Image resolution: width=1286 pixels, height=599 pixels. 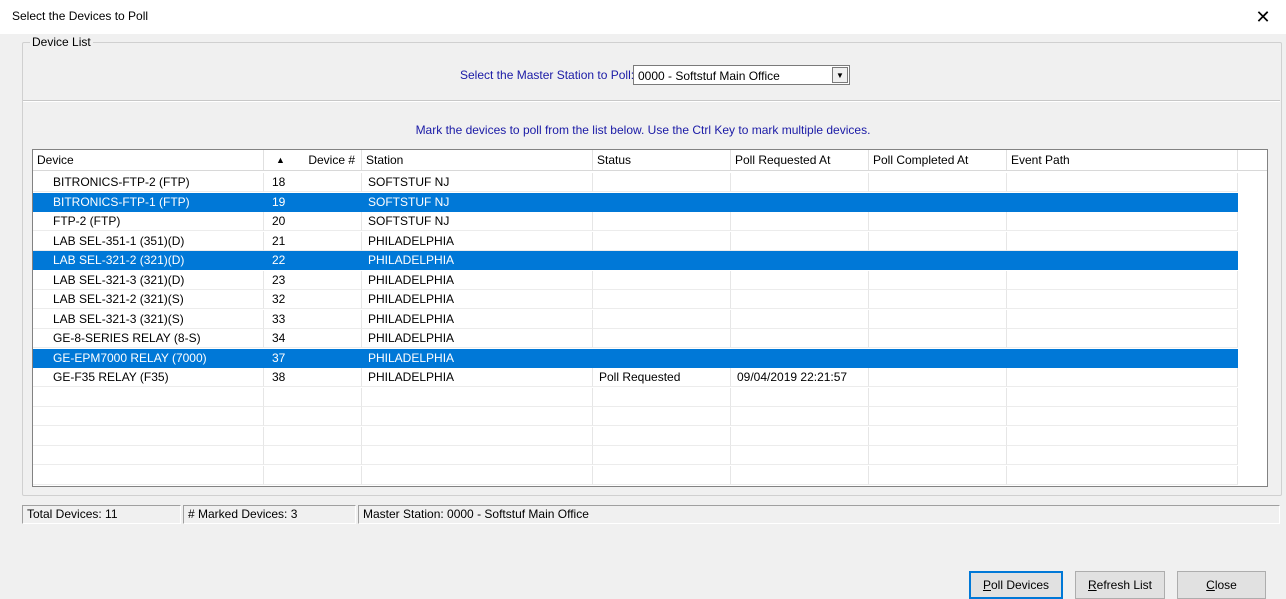 What do you see at coordinates (1210, 585) in the screenshot?
I see `close-accel: C` at bounding box center [1210, 585].